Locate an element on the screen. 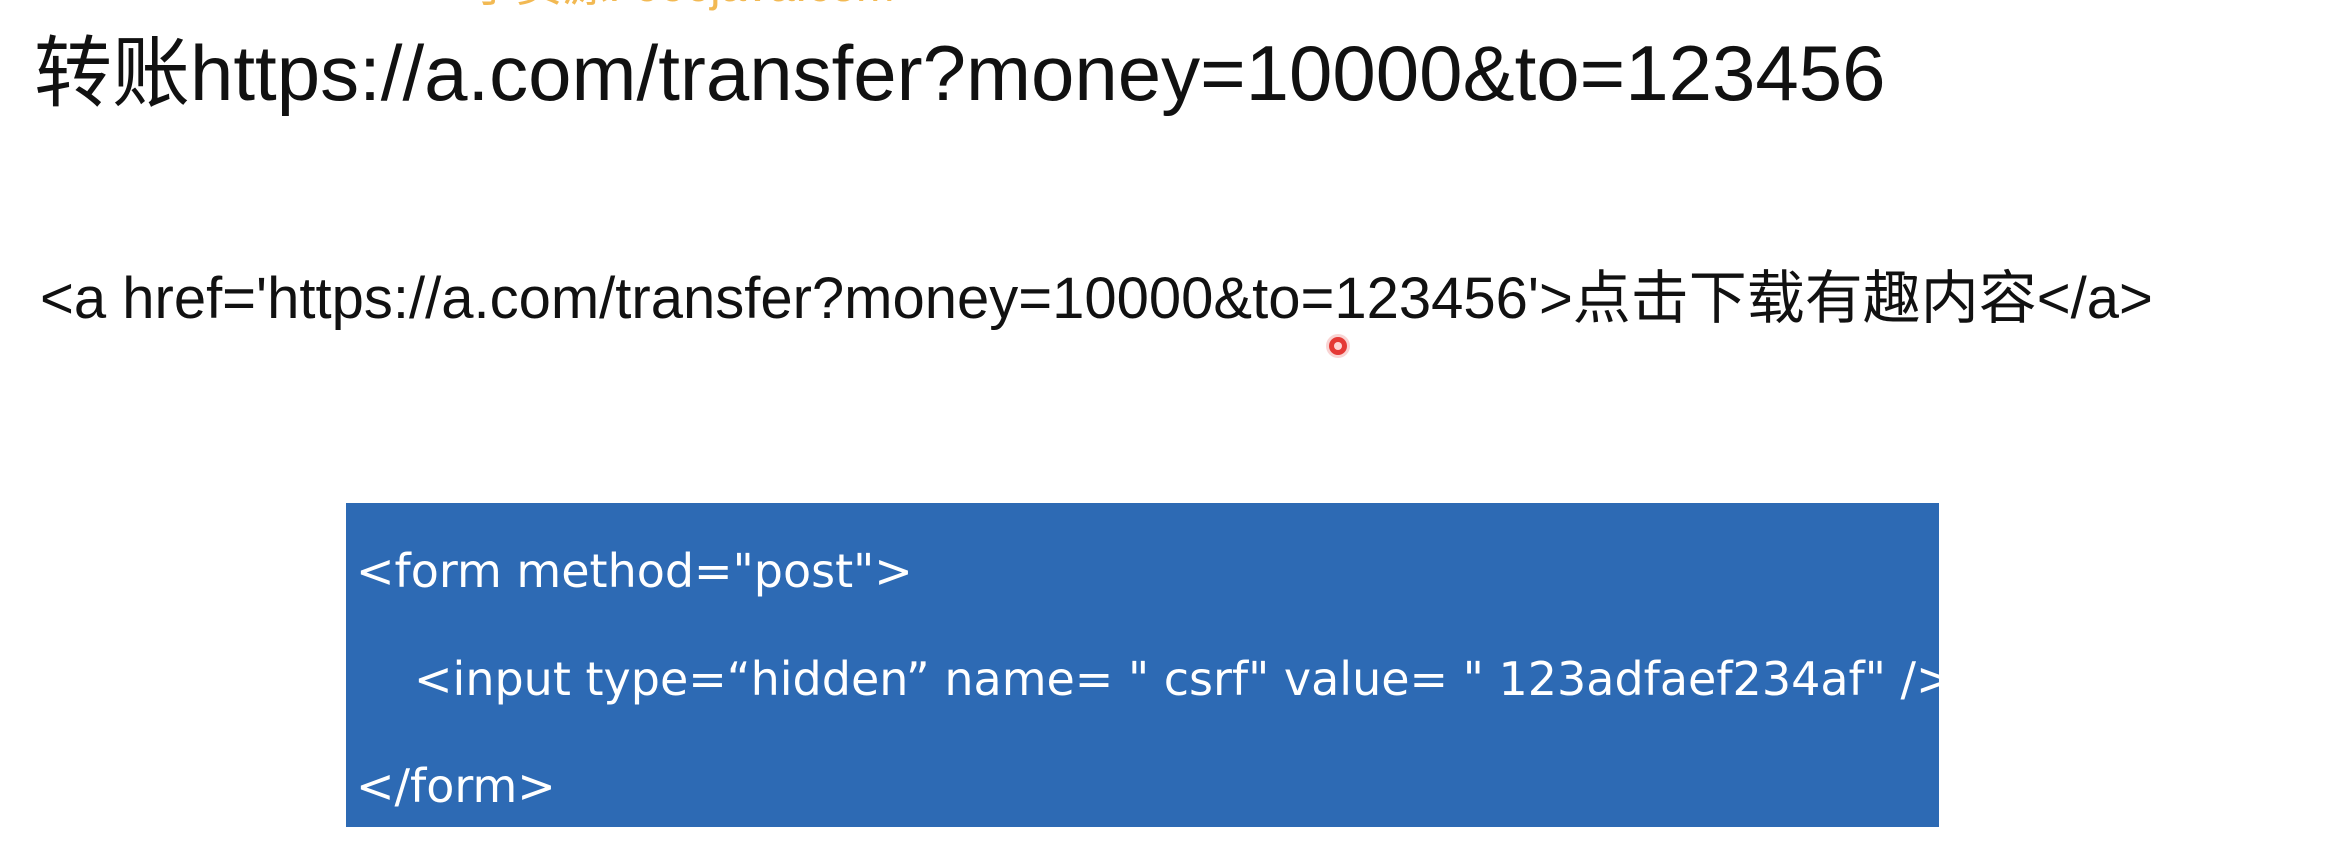 This screenshot has height=852, width=2326. pointer-dot-icon is located at coordinates (1338, 346).